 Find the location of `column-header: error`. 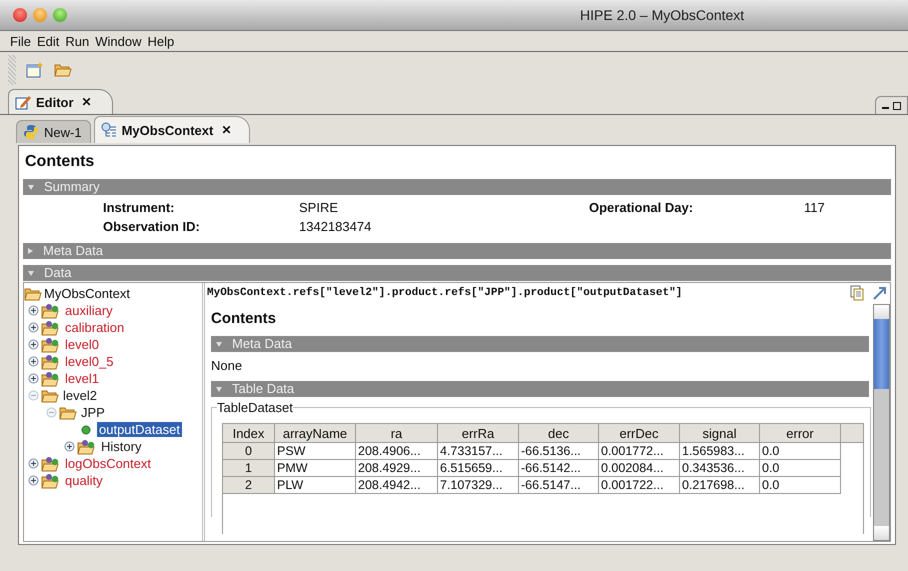

column-header: error is located at coordinates (800, 433).